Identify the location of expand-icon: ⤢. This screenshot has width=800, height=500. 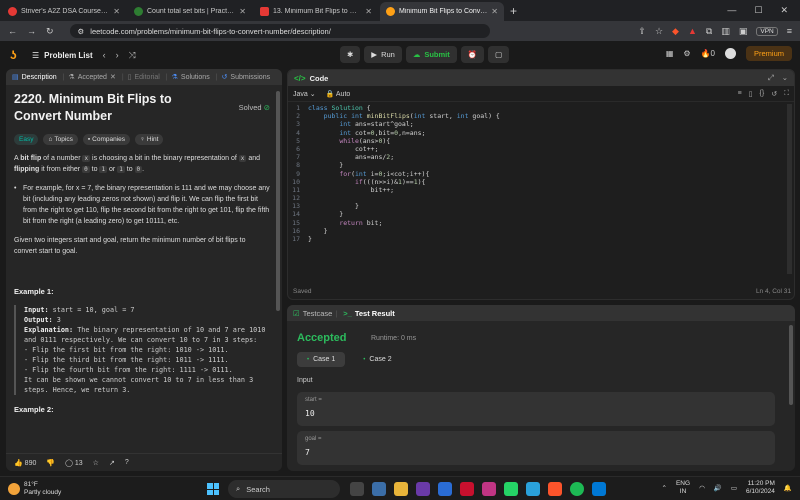
(771, 78).